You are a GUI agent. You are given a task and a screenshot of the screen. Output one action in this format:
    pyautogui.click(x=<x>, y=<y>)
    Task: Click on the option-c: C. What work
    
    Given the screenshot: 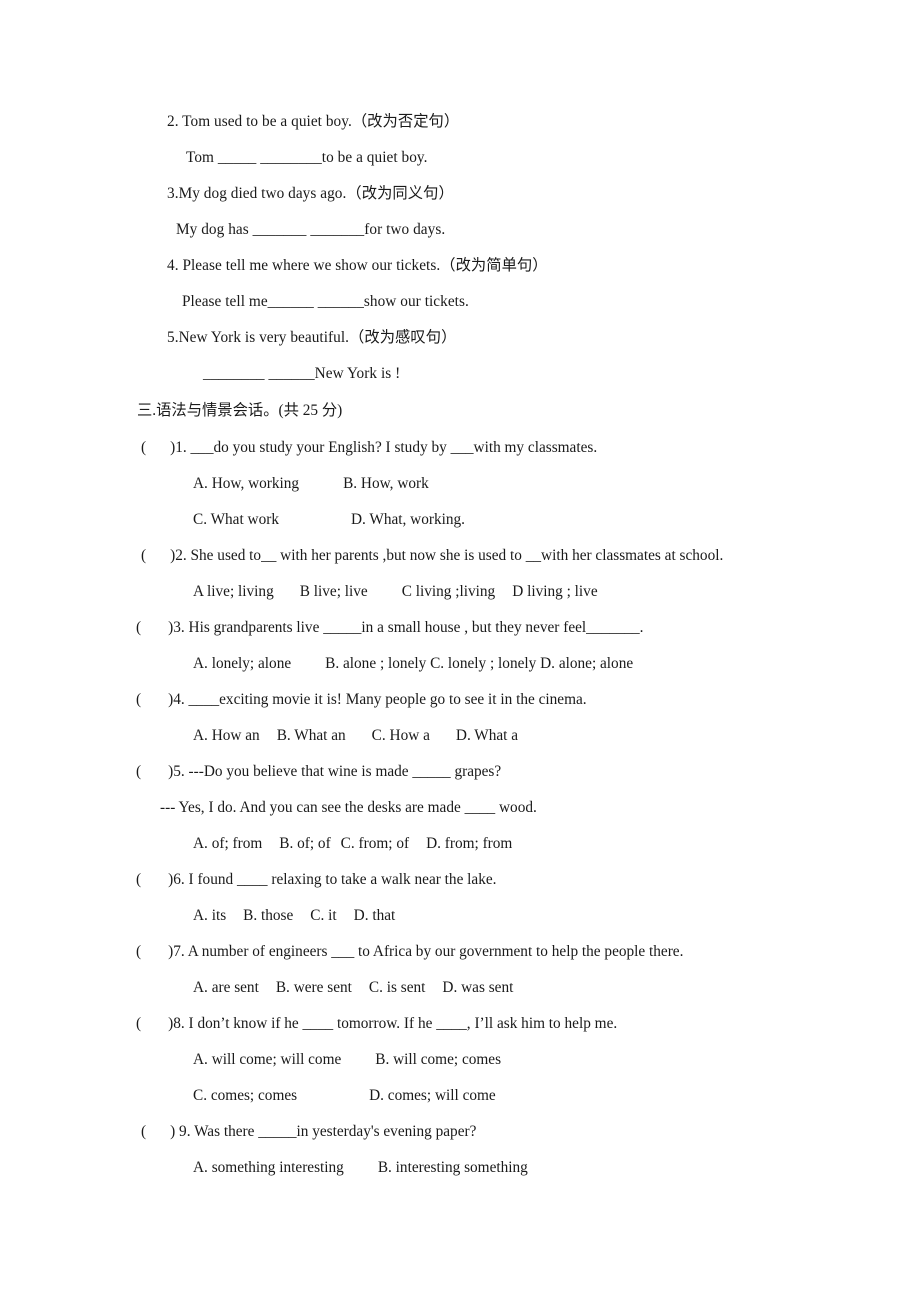 What is the action you would take?
    pyautogui.click(x=236, y=519)
    